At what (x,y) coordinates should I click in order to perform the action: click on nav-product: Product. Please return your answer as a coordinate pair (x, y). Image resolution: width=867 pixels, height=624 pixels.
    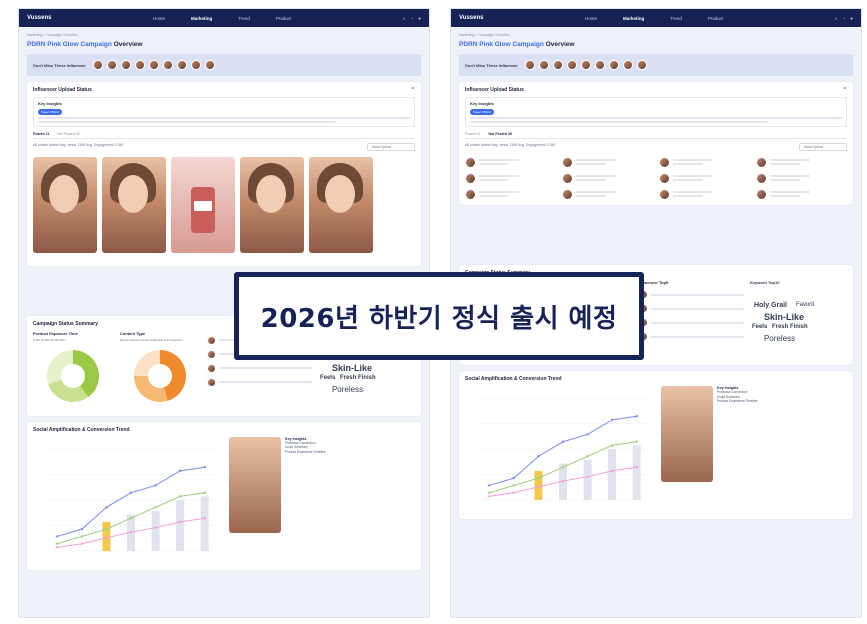
    Looking at the image, I should click on (284, 18).